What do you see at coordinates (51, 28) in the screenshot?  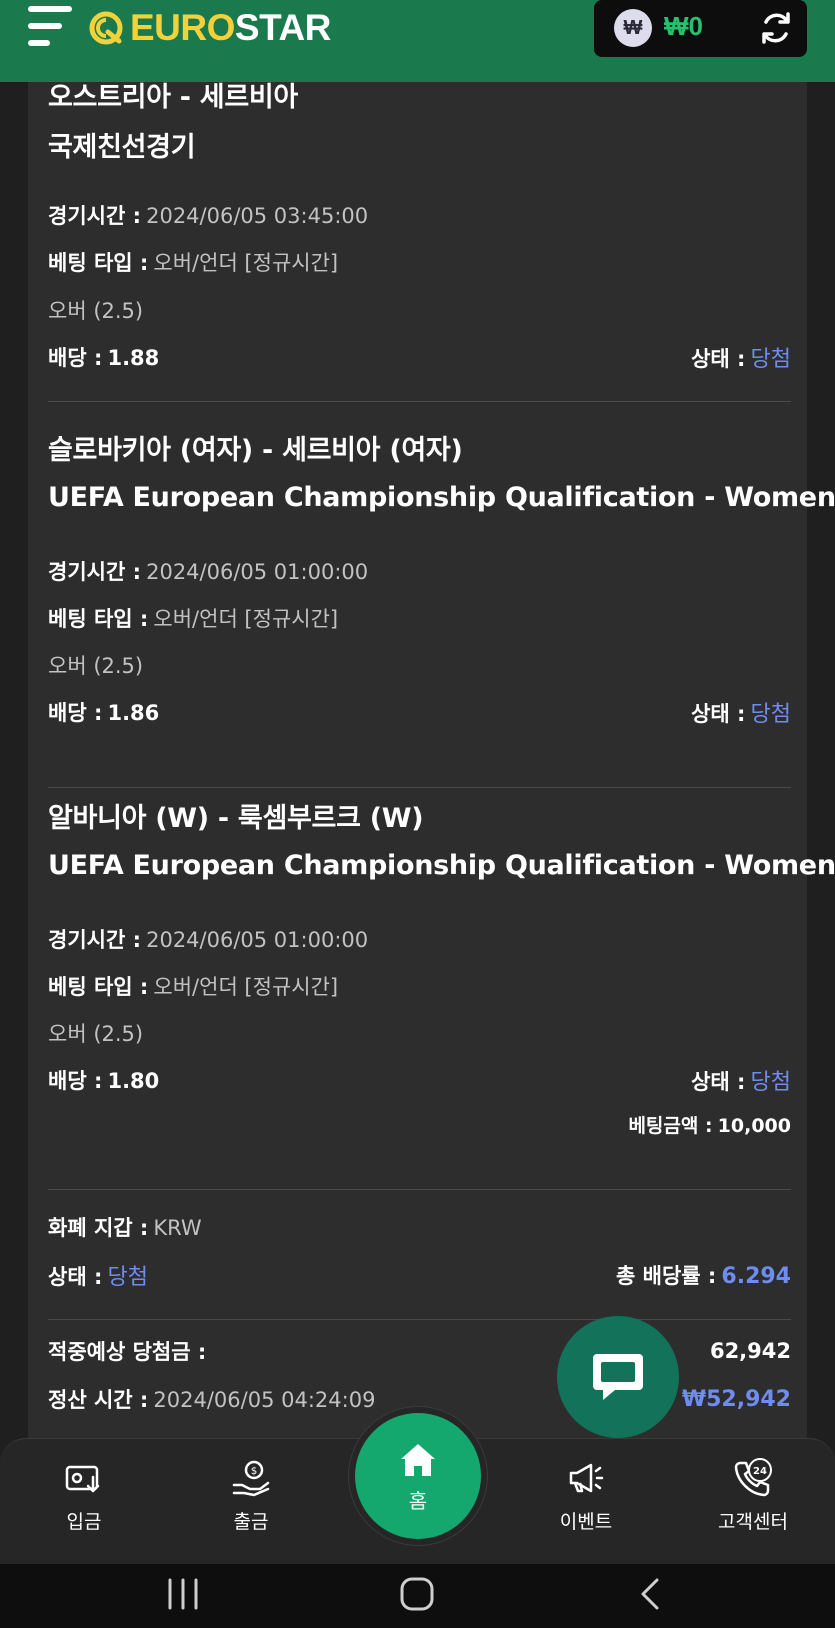 I see `menu-icon` at bounding box center [51, 28].